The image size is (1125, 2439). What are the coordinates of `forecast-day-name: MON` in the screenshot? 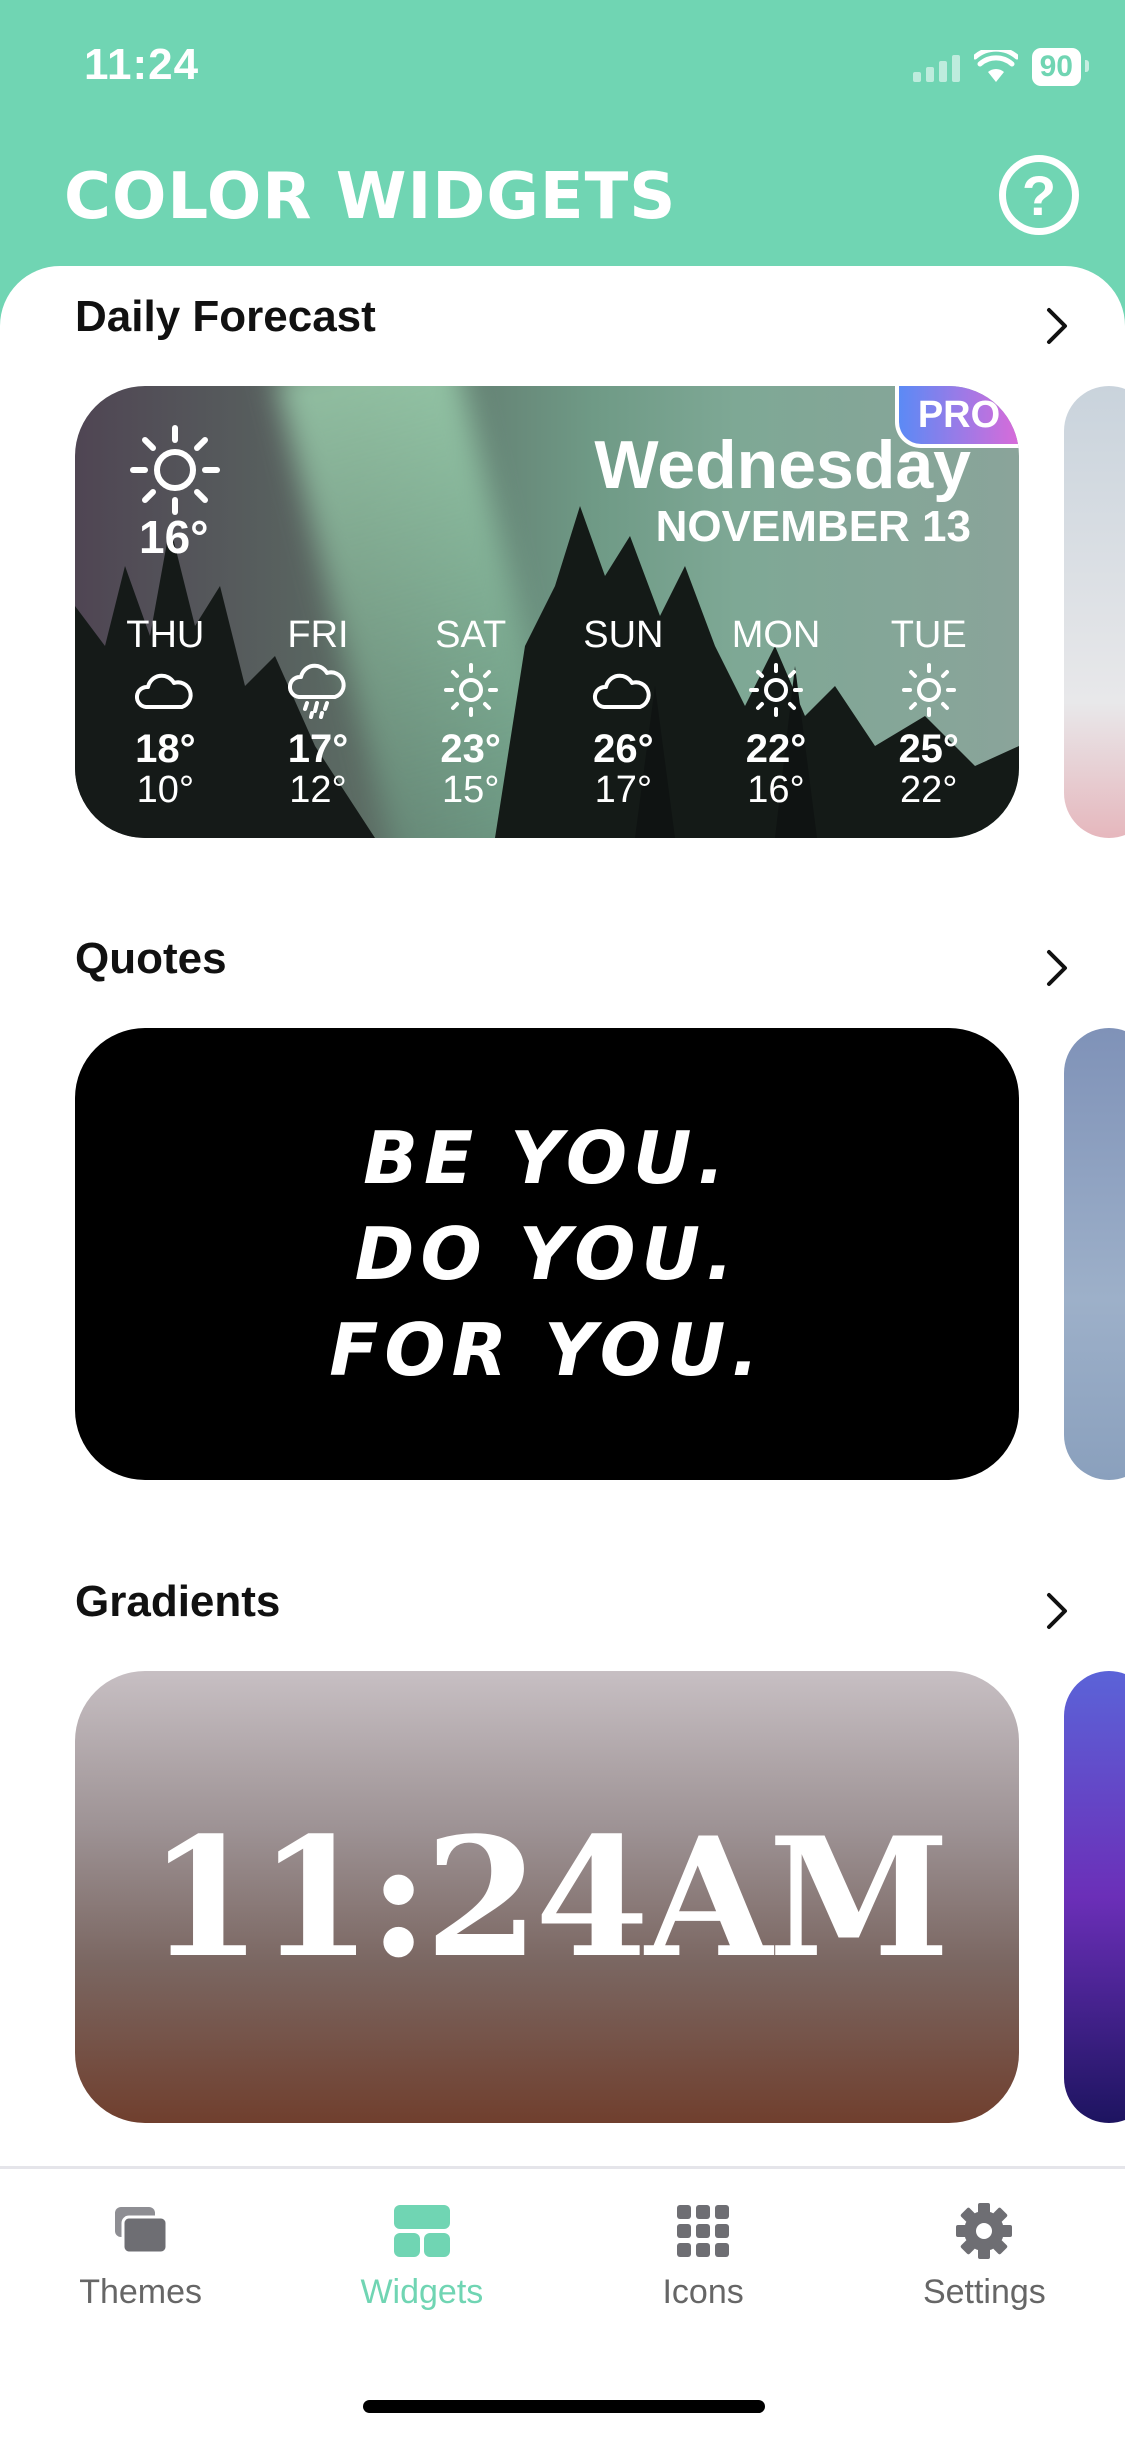 It's located at (776, 635).